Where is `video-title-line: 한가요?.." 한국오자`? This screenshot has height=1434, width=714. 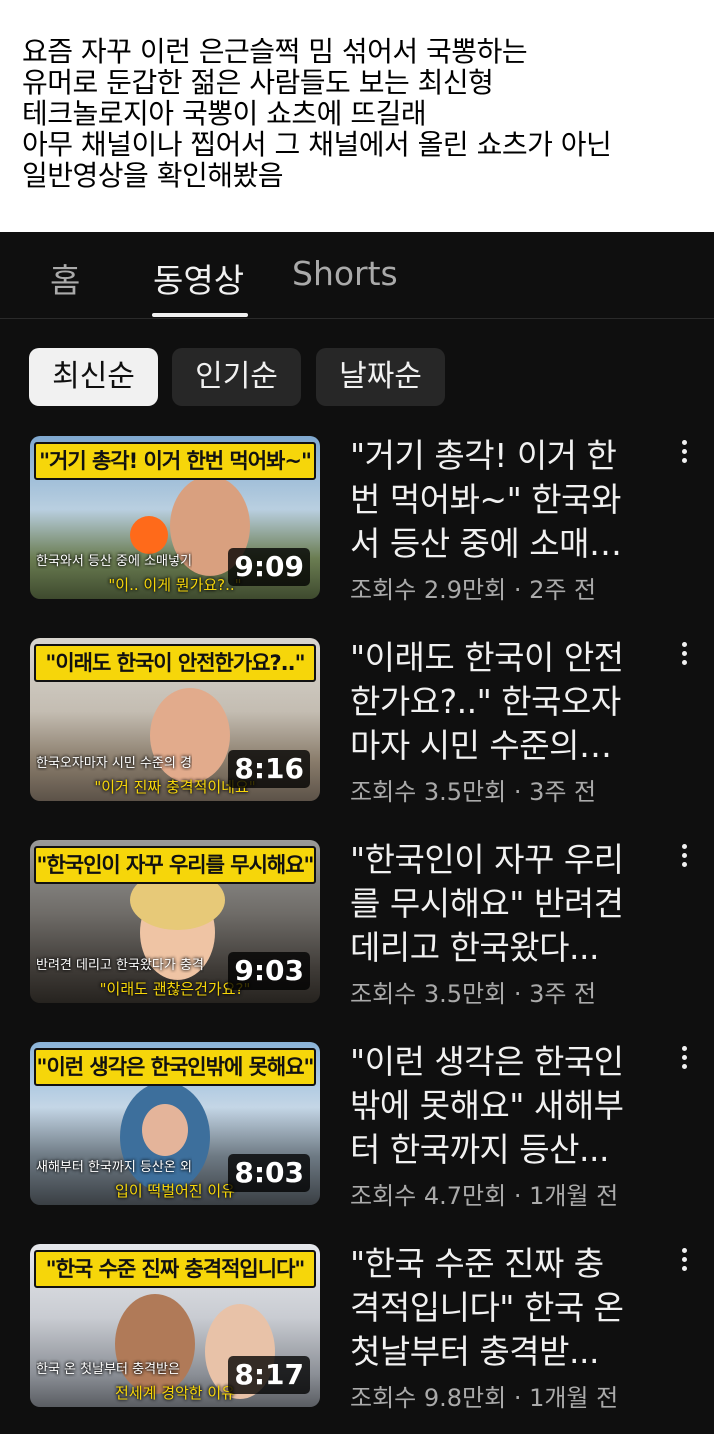 video-title-line: 한가요?.." 한국오자 is located at coordinates (485, 701).